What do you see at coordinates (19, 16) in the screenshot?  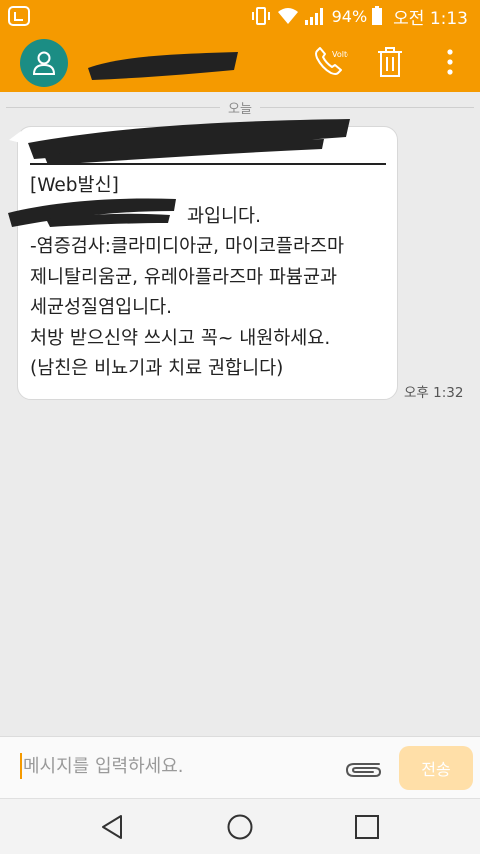 I see `lg-notification-icon` at bounding box center [19, 16].